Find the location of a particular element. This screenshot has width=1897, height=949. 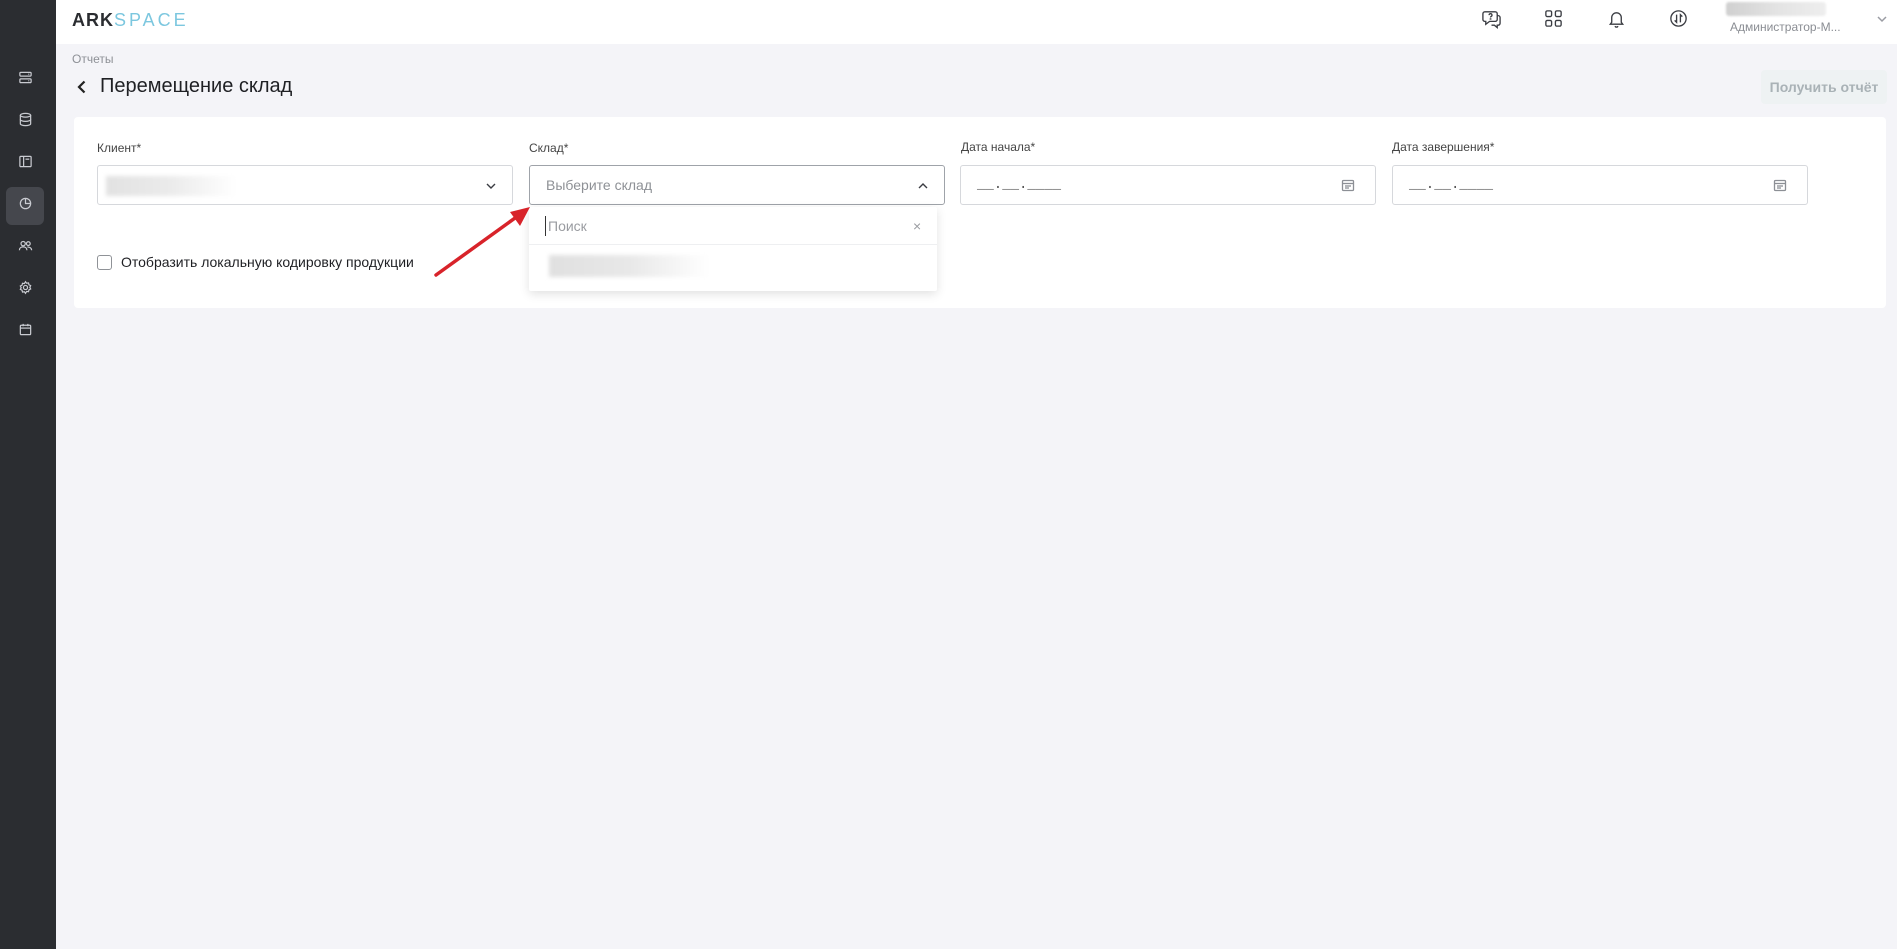

local-coding-checkbox is located at coordinates (104, 262).